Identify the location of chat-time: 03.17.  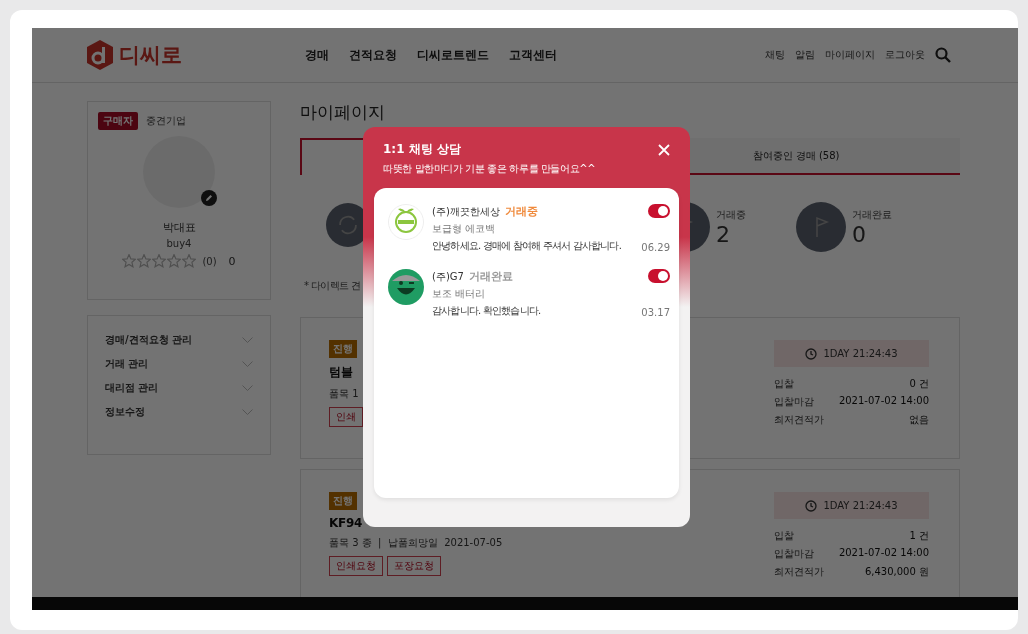
(655, 312).